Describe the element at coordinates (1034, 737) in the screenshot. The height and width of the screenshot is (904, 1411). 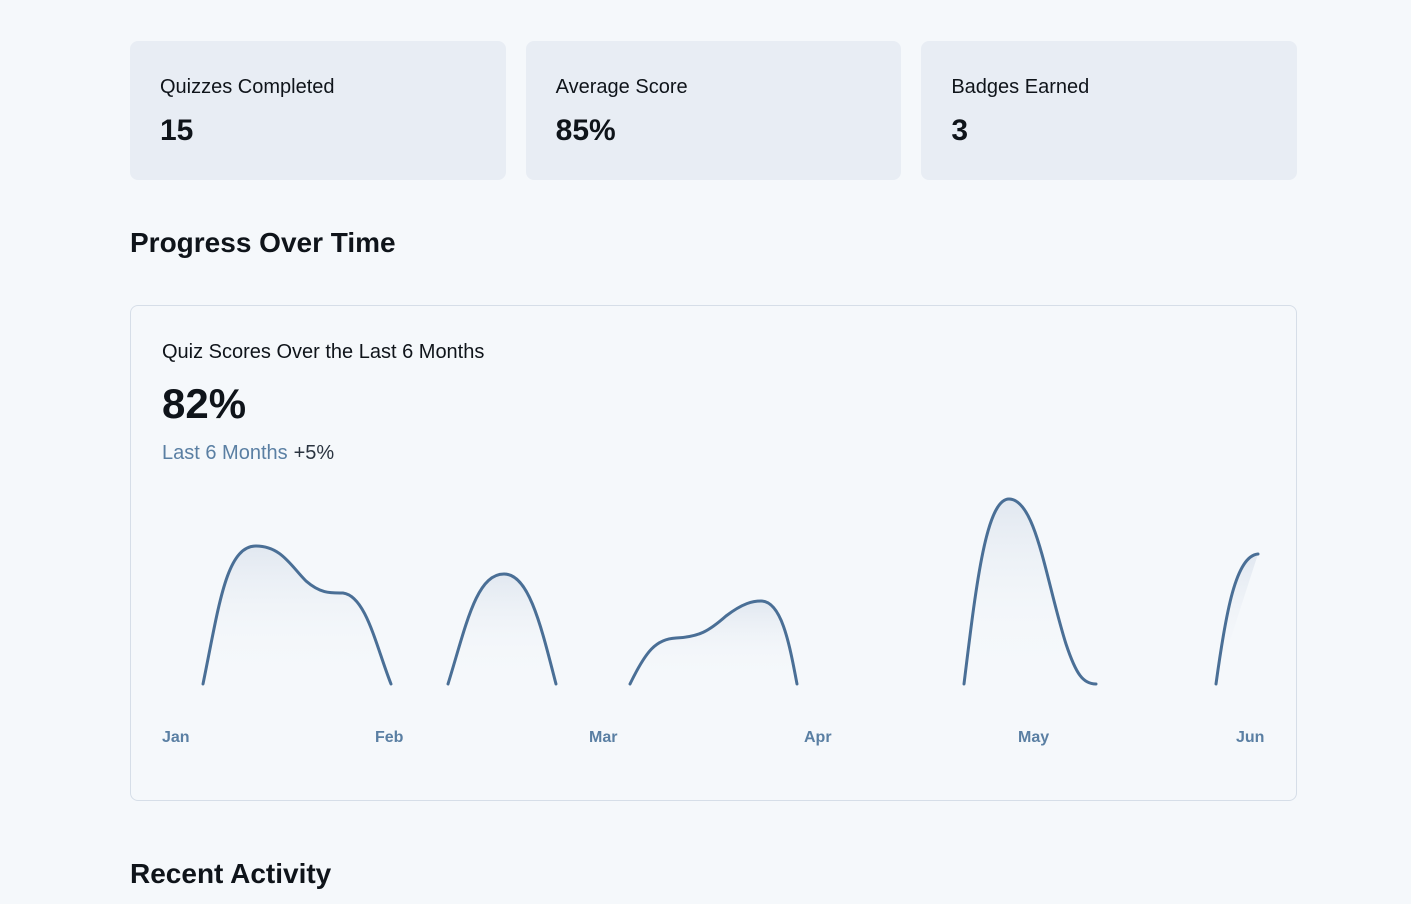
I see `x-tick-label: May` at that location.